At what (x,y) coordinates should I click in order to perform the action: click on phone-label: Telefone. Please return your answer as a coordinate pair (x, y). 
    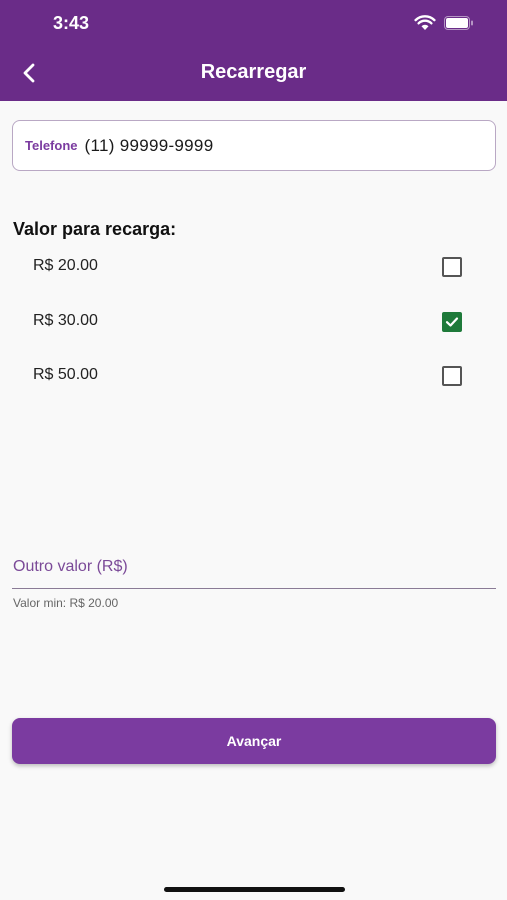
    Looking at the image, I should click on (51, 145).